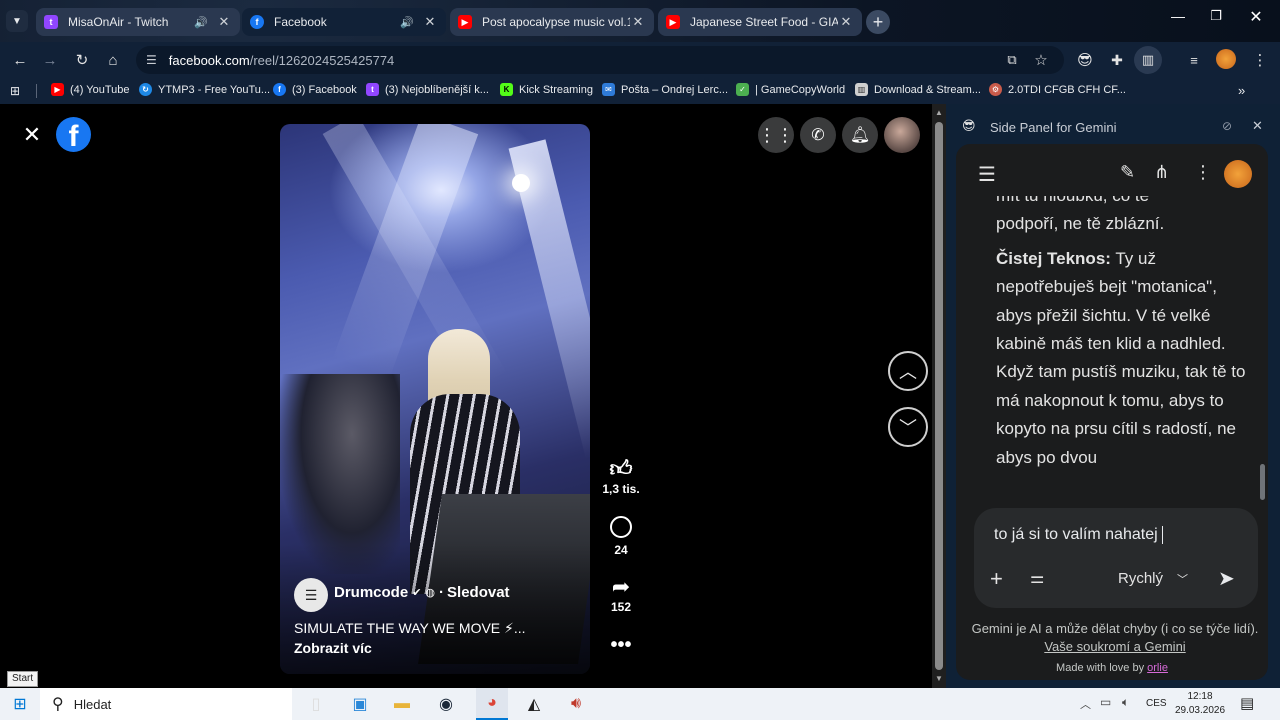 This screenshot has height=720, width=1280. I want to click on bookmarks-overflow-icon: », so click(1241, 90).